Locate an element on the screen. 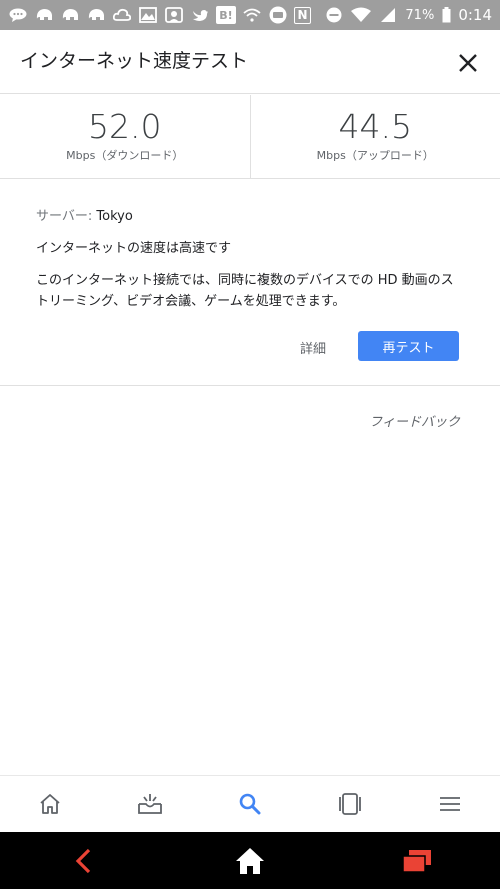 The image size is (500, 889). nav-search is located at coordinates (250, 804).